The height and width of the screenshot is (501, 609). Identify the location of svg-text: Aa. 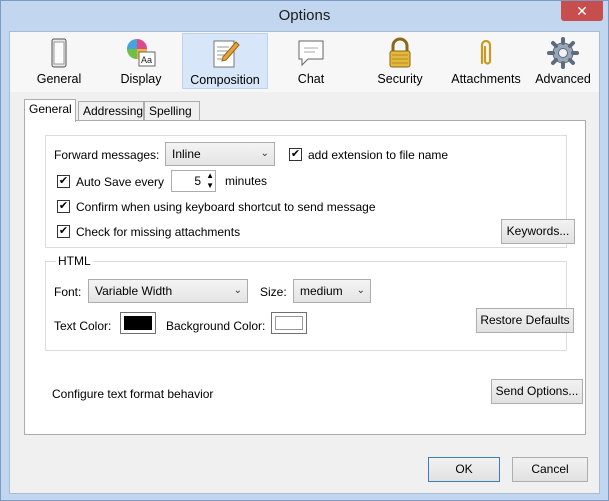
(146, 60).